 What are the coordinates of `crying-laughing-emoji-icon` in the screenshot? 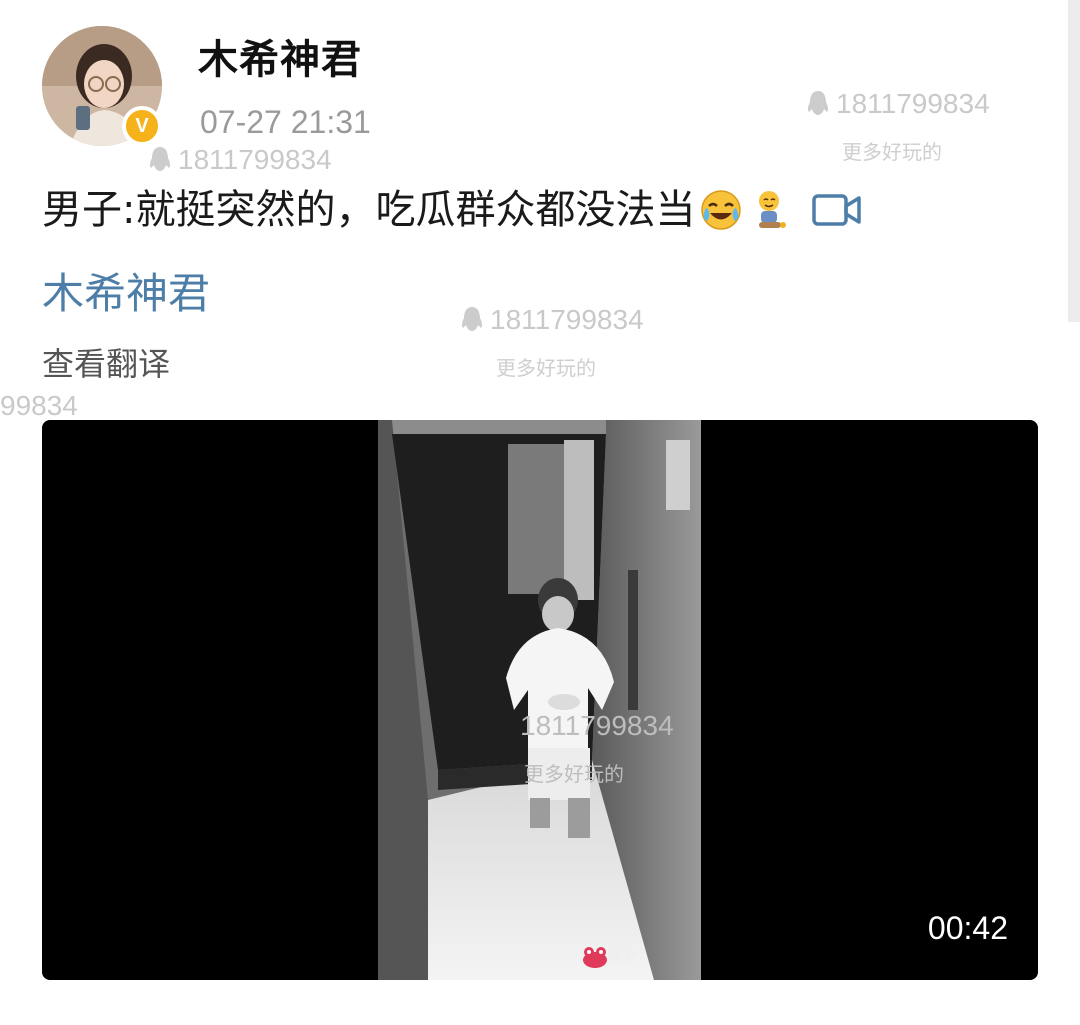 It's located at (721, 210).